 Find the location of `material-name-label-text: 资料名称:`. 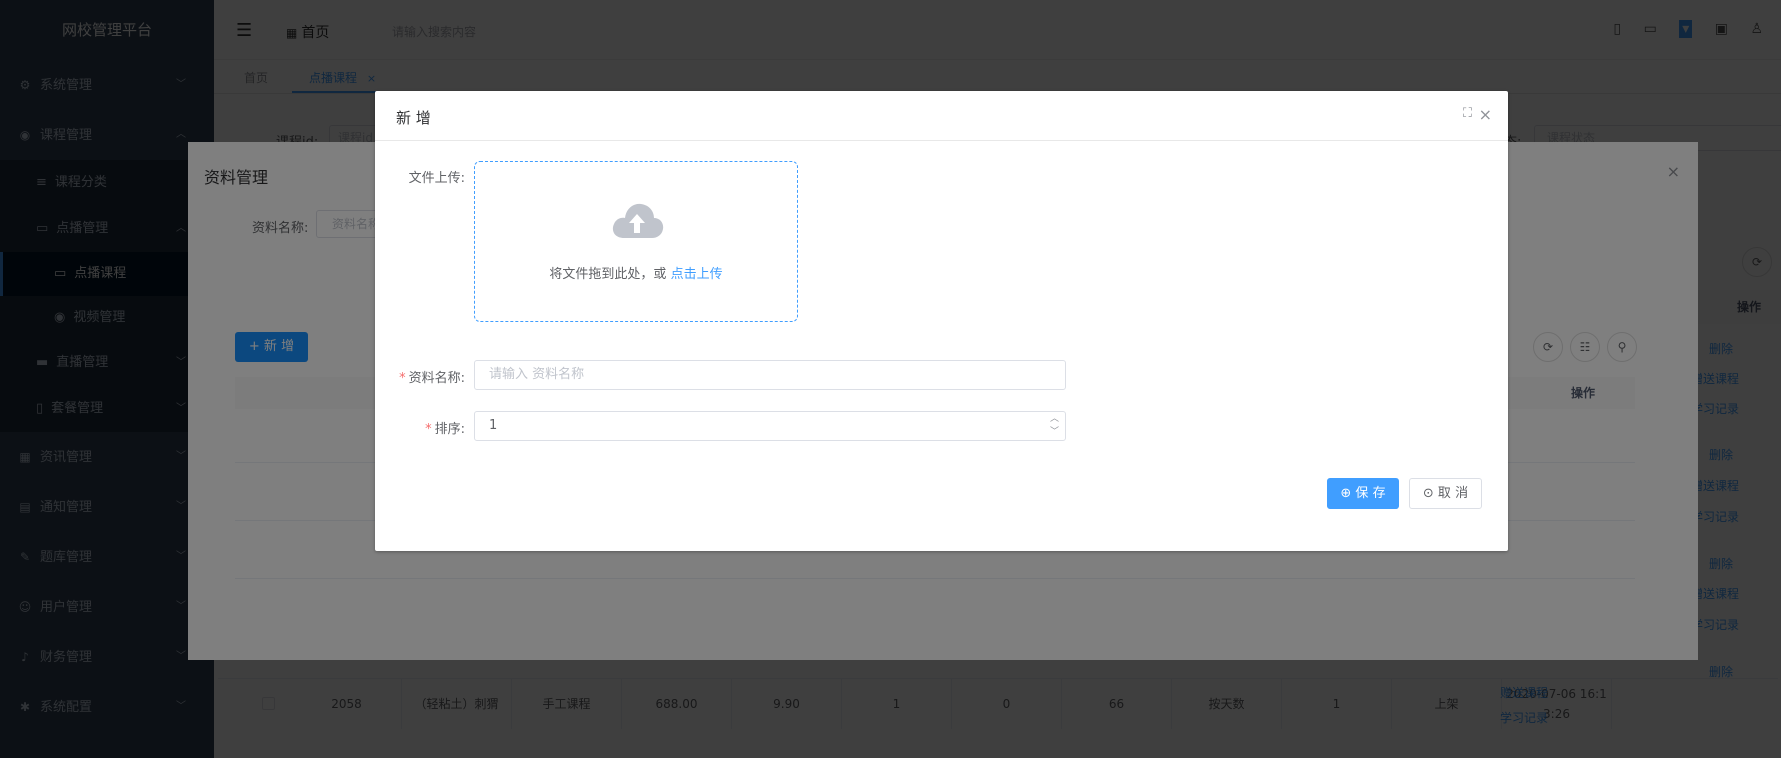

material-name-label-text: 资料名称: is located at coordinates (436, 378).